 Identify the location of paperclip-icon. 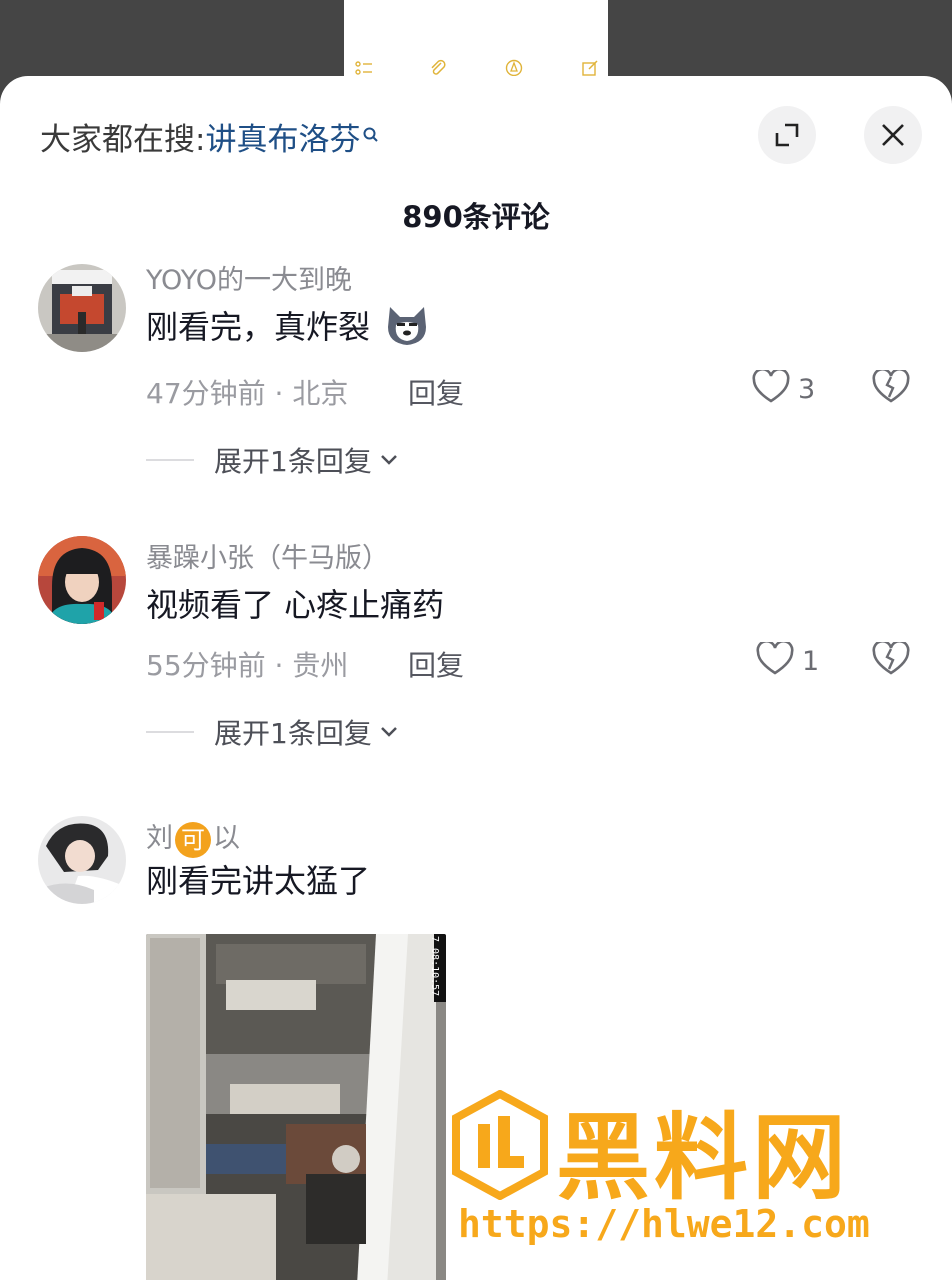
(438, 68).